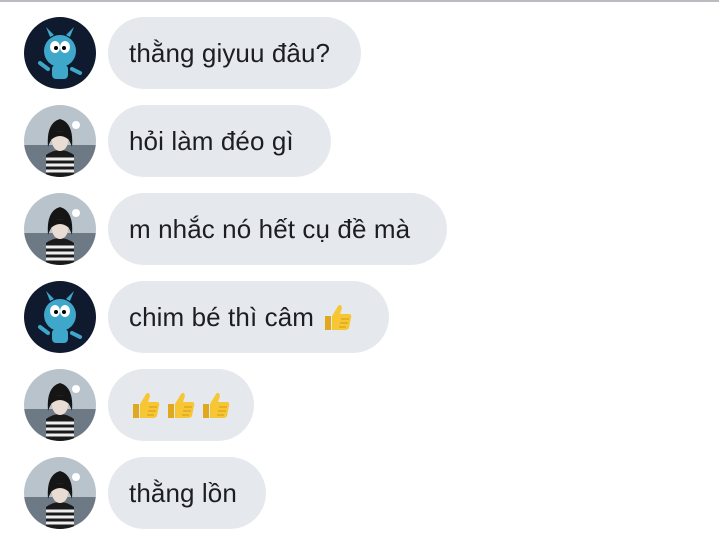 The height and width of the screenshot is (537, 719). Describe the element at coordinates (230, 52) in the screenshot. I see `message-text: thằng giyuu đâu?` at that location.